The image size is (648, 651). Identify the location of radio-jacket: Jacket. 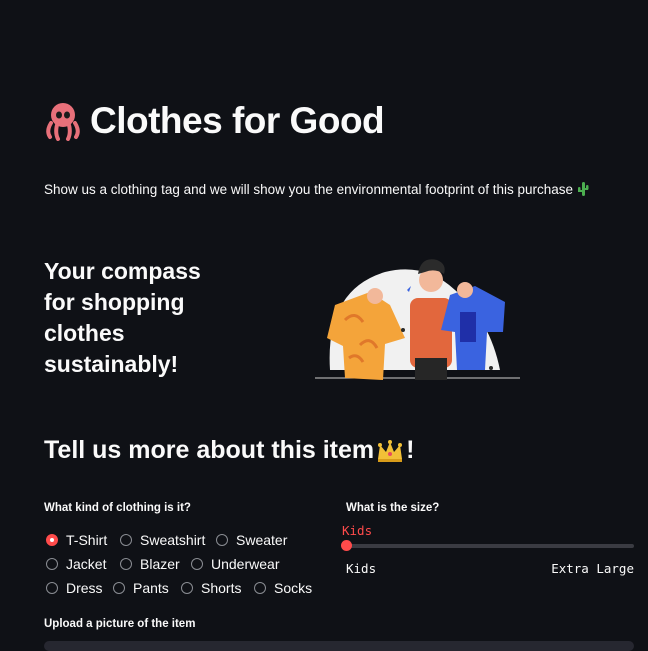
(76, 564).